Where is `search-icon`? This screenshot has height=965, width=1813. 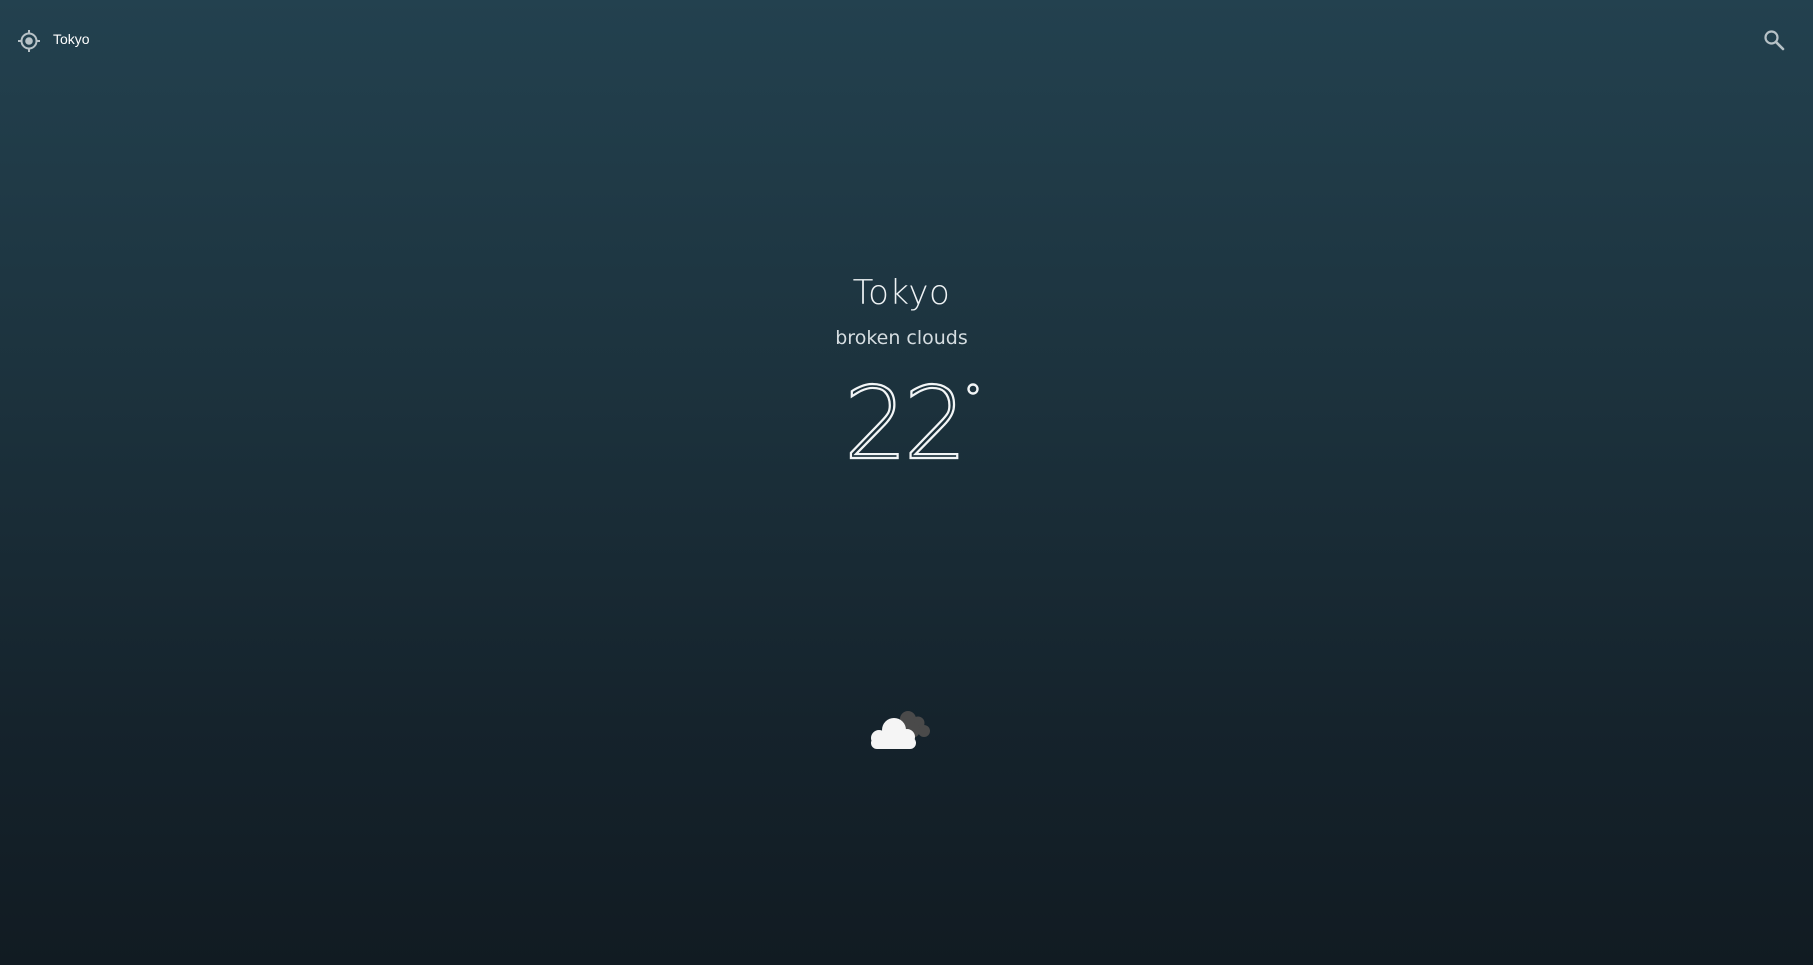
search-icon is located at coordinates (1774, 40).